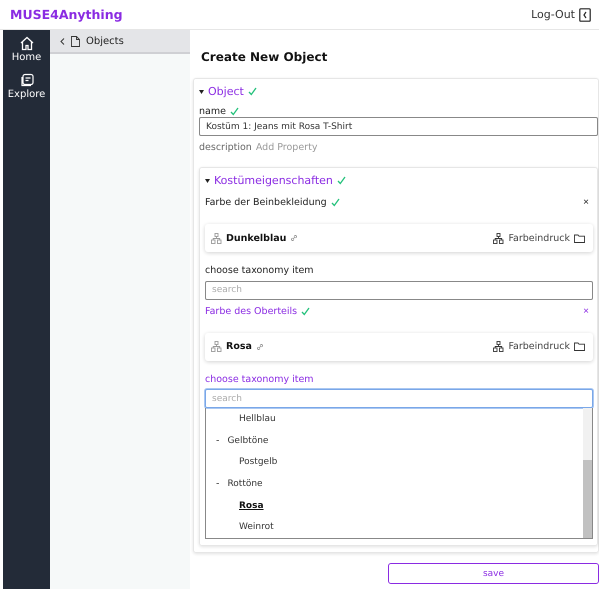 The width and height of the screenshot is (599, 589). Describe the element at coordinates (398, 126) in the screenshot. I see `name-field: Kostüm 1: Jeans mit Rosa T-Shirt` at that location.